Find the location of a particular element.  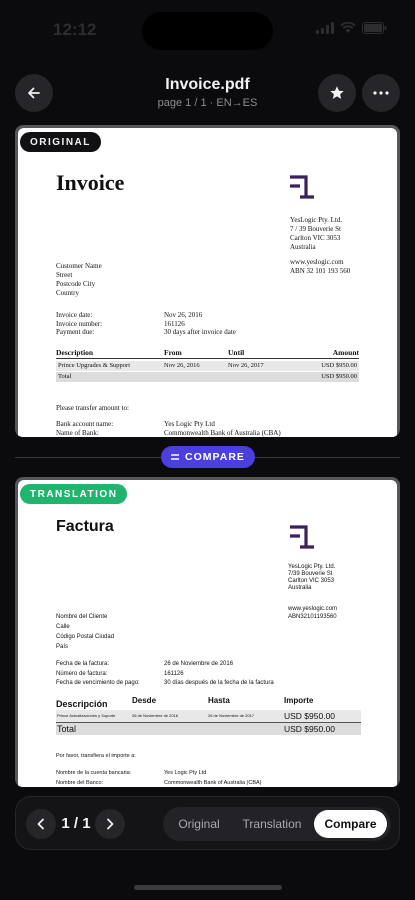

compare-toggle-button: COMPARE is located at coordinates (208, 457).